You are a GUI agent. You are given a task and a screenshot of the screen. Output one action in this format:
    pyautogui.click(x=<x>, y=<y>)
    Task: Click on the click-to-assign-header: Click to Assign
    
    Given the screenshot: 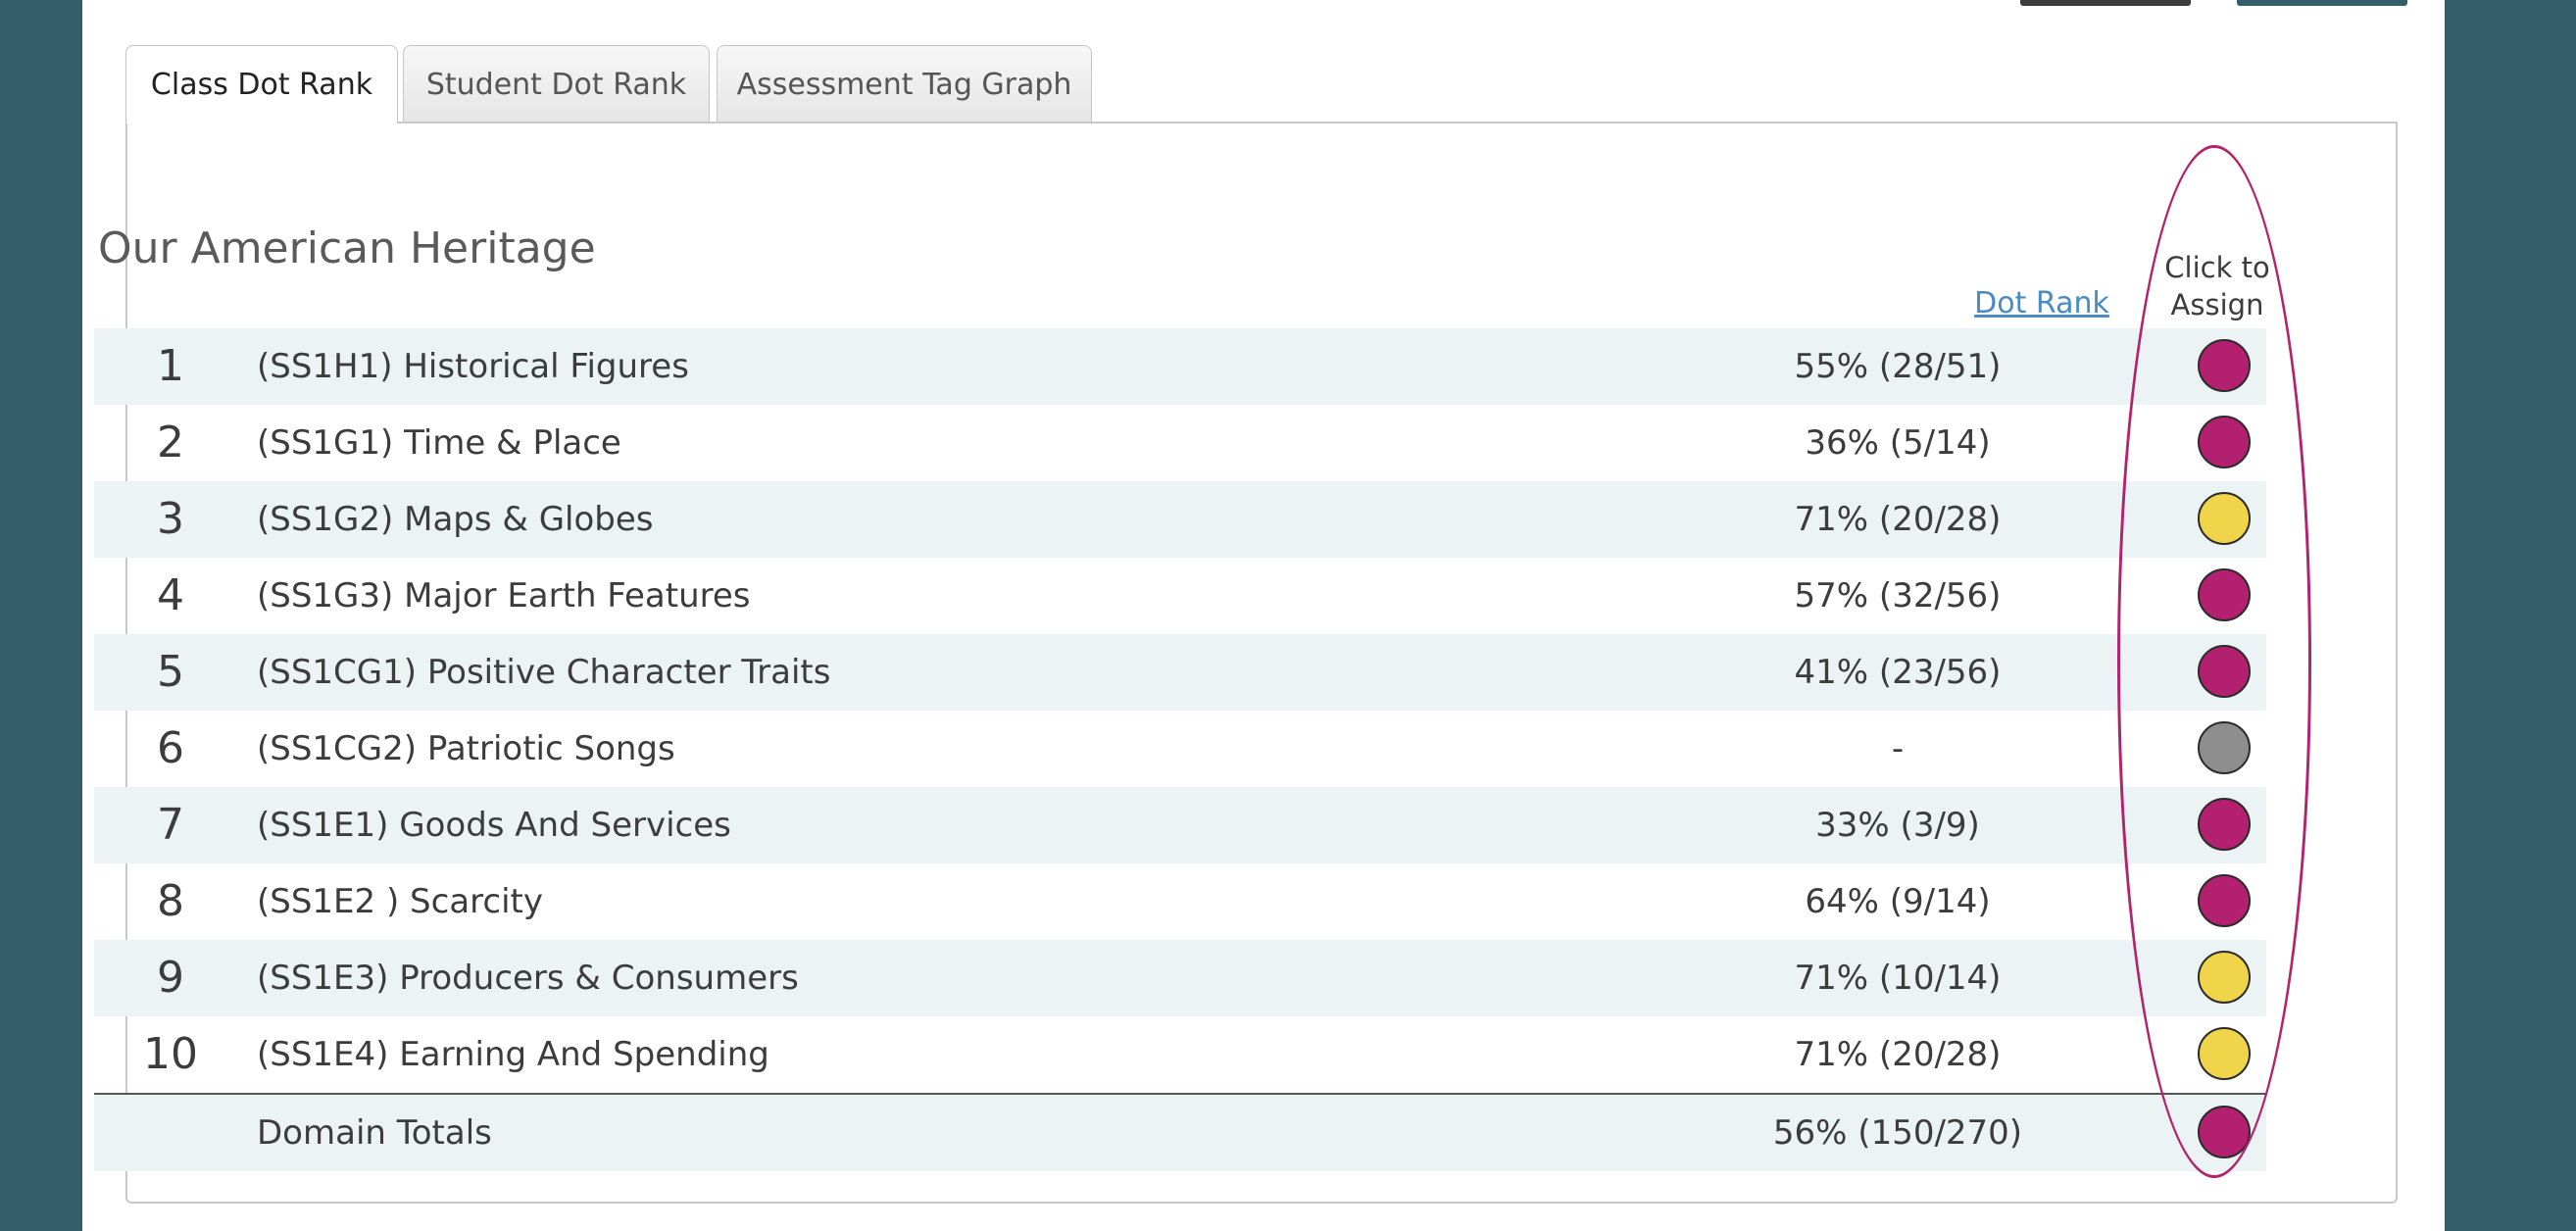 What is the action you would take?
    pyautogui.click(x=2217, y=286)
    